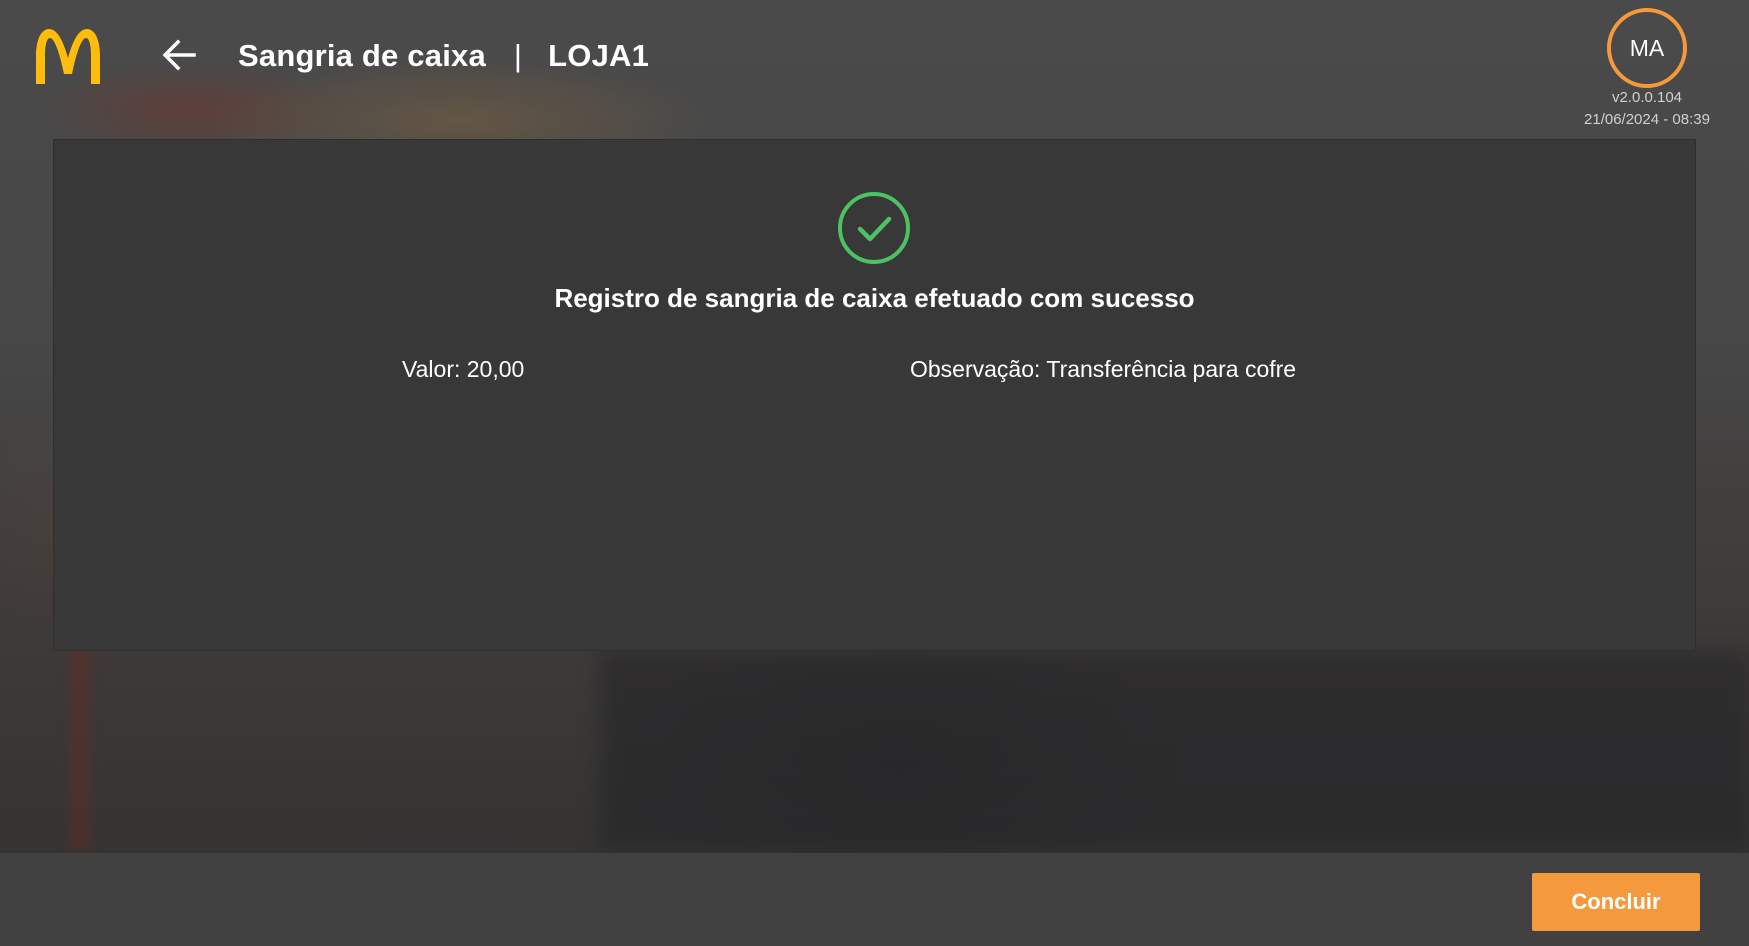 The width and height of the screenshot is (1749, 946). What do you see at coordinates (1103, 369) in the screenshot?
I see `observacao-text: Observação: Transferência para cofre` at bounding box center [1103, 369].